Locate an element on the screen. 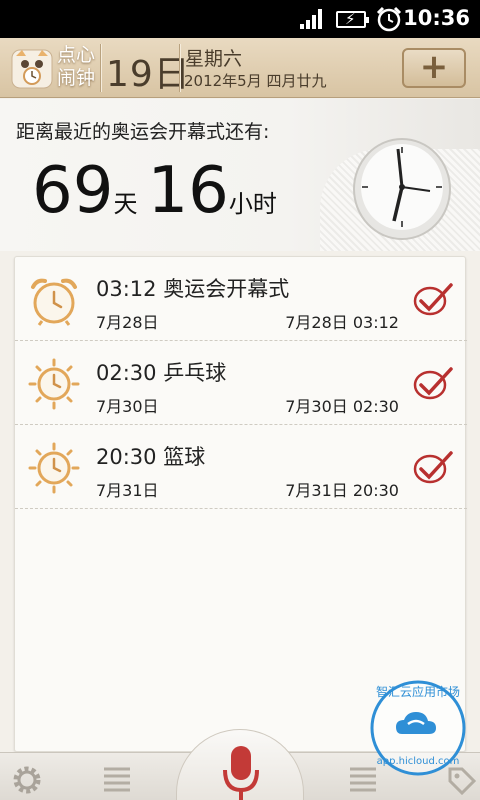  microphone-icon is located at coordinates (241, 773).